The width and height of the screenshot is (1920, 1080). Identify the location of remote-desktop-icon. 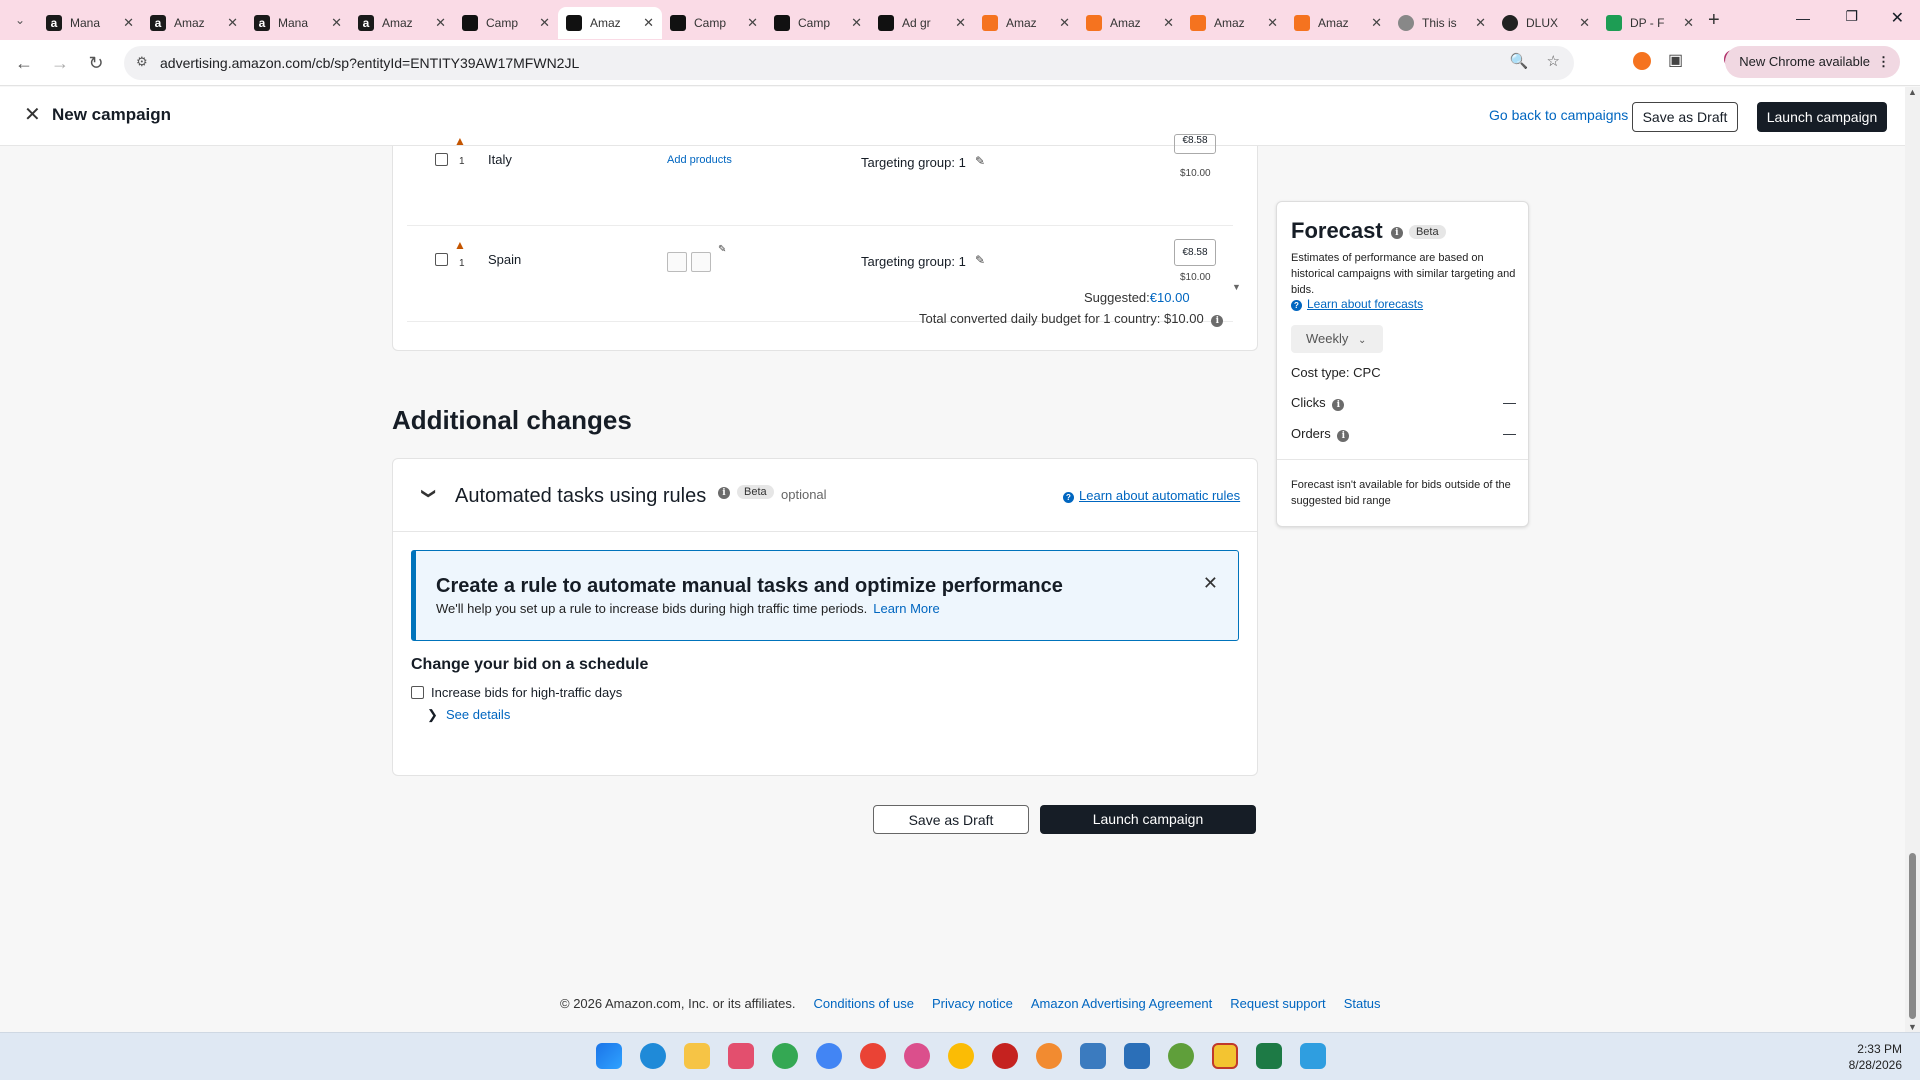
(1093, 1056).